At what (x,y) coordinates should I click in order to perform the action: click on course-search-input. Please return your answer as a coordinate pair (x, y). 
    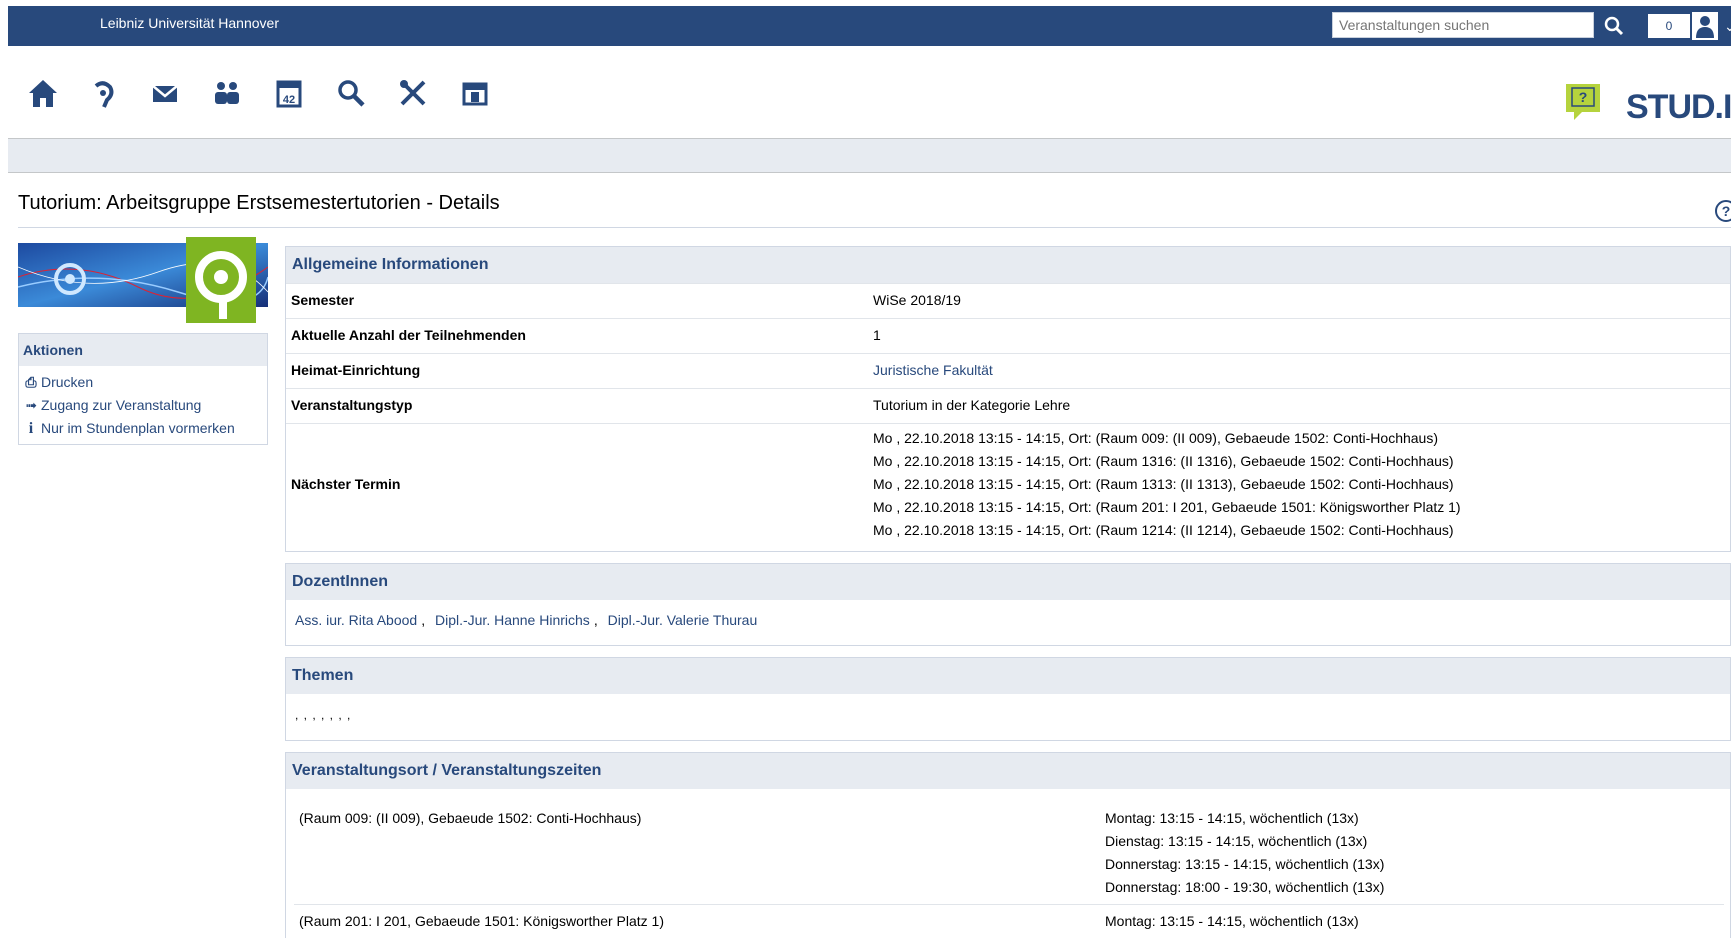
    Looking at the image, I should click on (1463, 25).